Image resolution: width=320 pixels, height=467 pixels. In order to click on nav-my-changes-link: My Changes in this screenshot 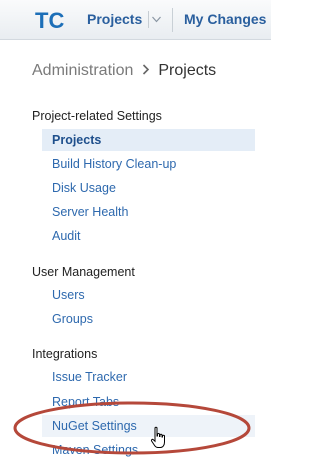, I will do `click(225, 19)`.